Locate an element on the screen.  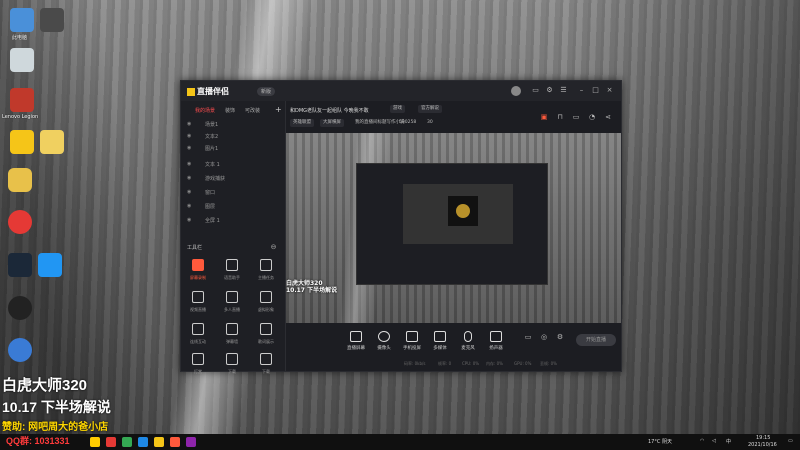
obs-icon is located at coordinates (20, 308).